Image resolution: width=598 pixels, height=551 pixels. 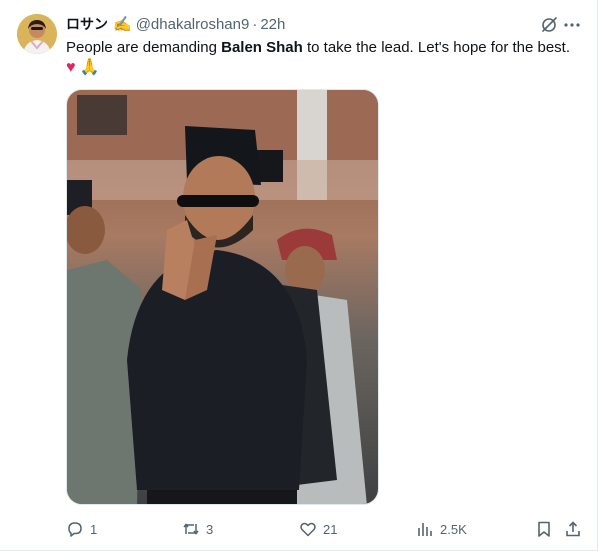 What do you see at coordinates (94, 529) in the screenshot?
I see `reply-count: 1` at bounding box center [94, 529].